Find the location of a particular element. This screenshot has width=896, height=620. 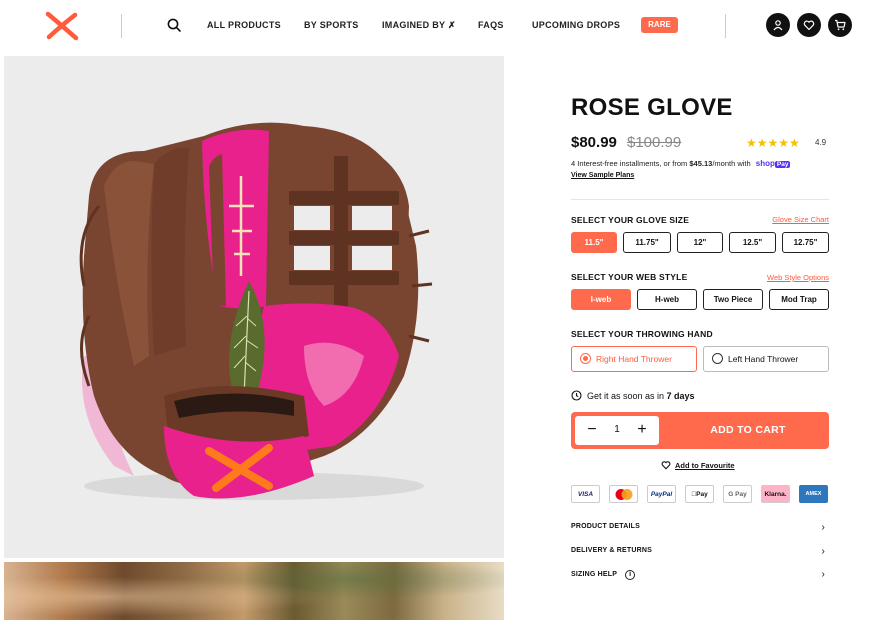

glove-size-chart-link: Glove Size Chart is located at coordinates (800, 219).